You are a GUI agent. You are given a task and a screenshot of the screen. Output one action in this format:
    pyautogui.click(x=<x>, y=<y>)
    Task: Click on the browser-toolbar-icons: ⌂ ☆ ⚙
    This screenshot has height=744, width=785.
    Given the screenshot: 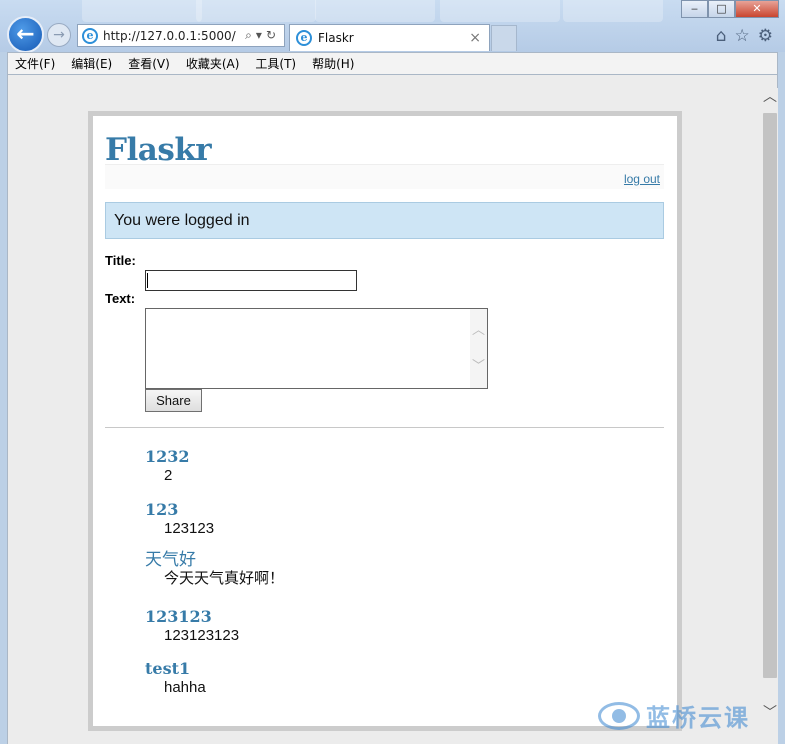 What is the action you would take?
    pyautogui.click(x=744, y=36)
    